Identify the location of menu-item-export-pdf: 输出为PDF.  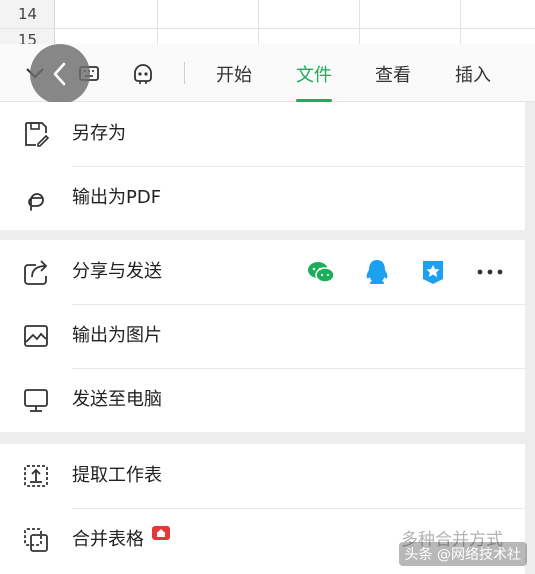
(262, 198).